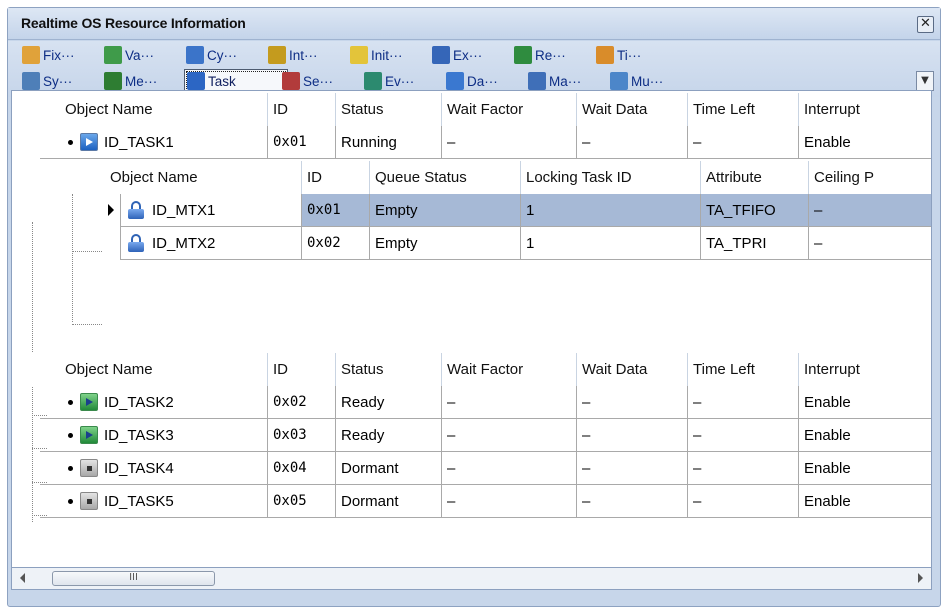  Describe the element at coordinates (222, 55) in the screenshot. I see `toolbar-button-label: Cy···` at that location.